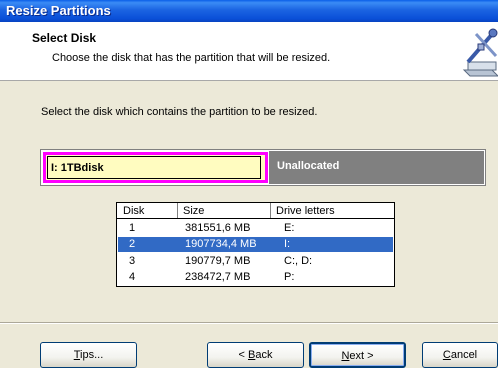 Image resolution: width=498 pixels, height=368 pixels. What do you see at coordinates (218, 228) in the screenshot?
I see `disk-size: 381551,6 MB` at bounding box center [218, 228].